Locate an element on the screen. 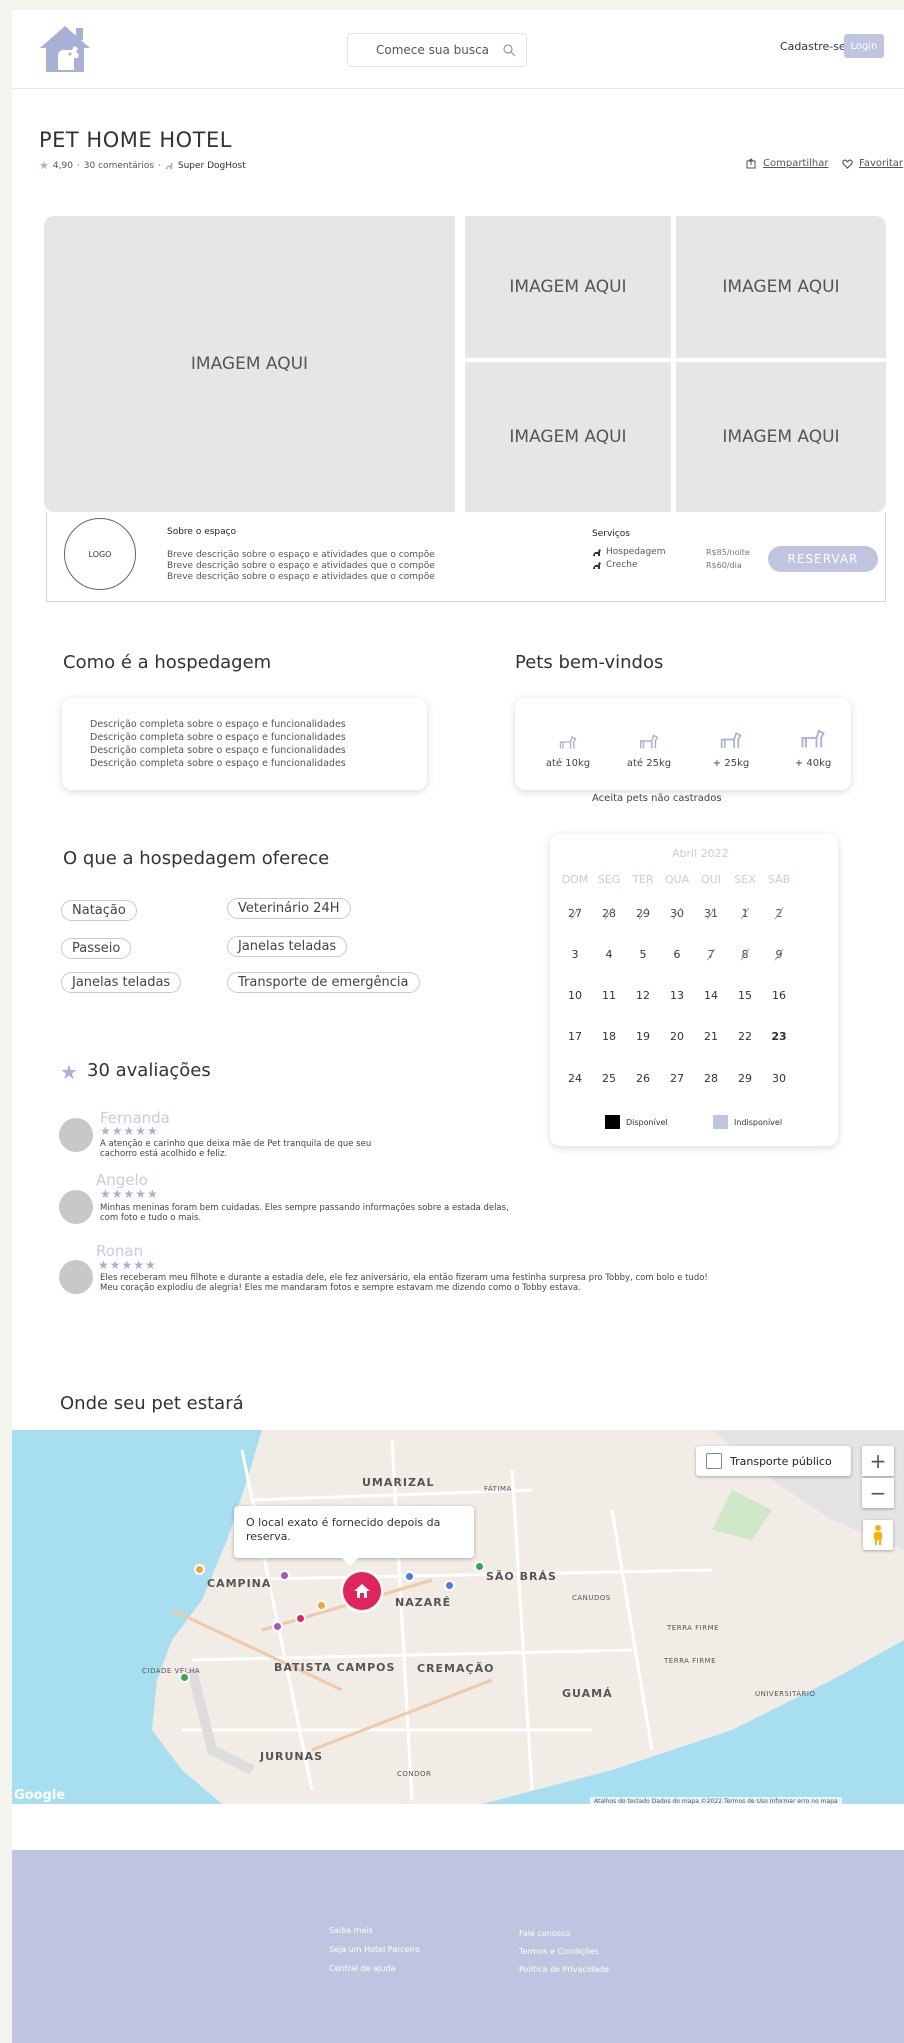 The height and width of the screenshot is (2043, 904). home-pin-icon is located at coordinates (362, 1591).